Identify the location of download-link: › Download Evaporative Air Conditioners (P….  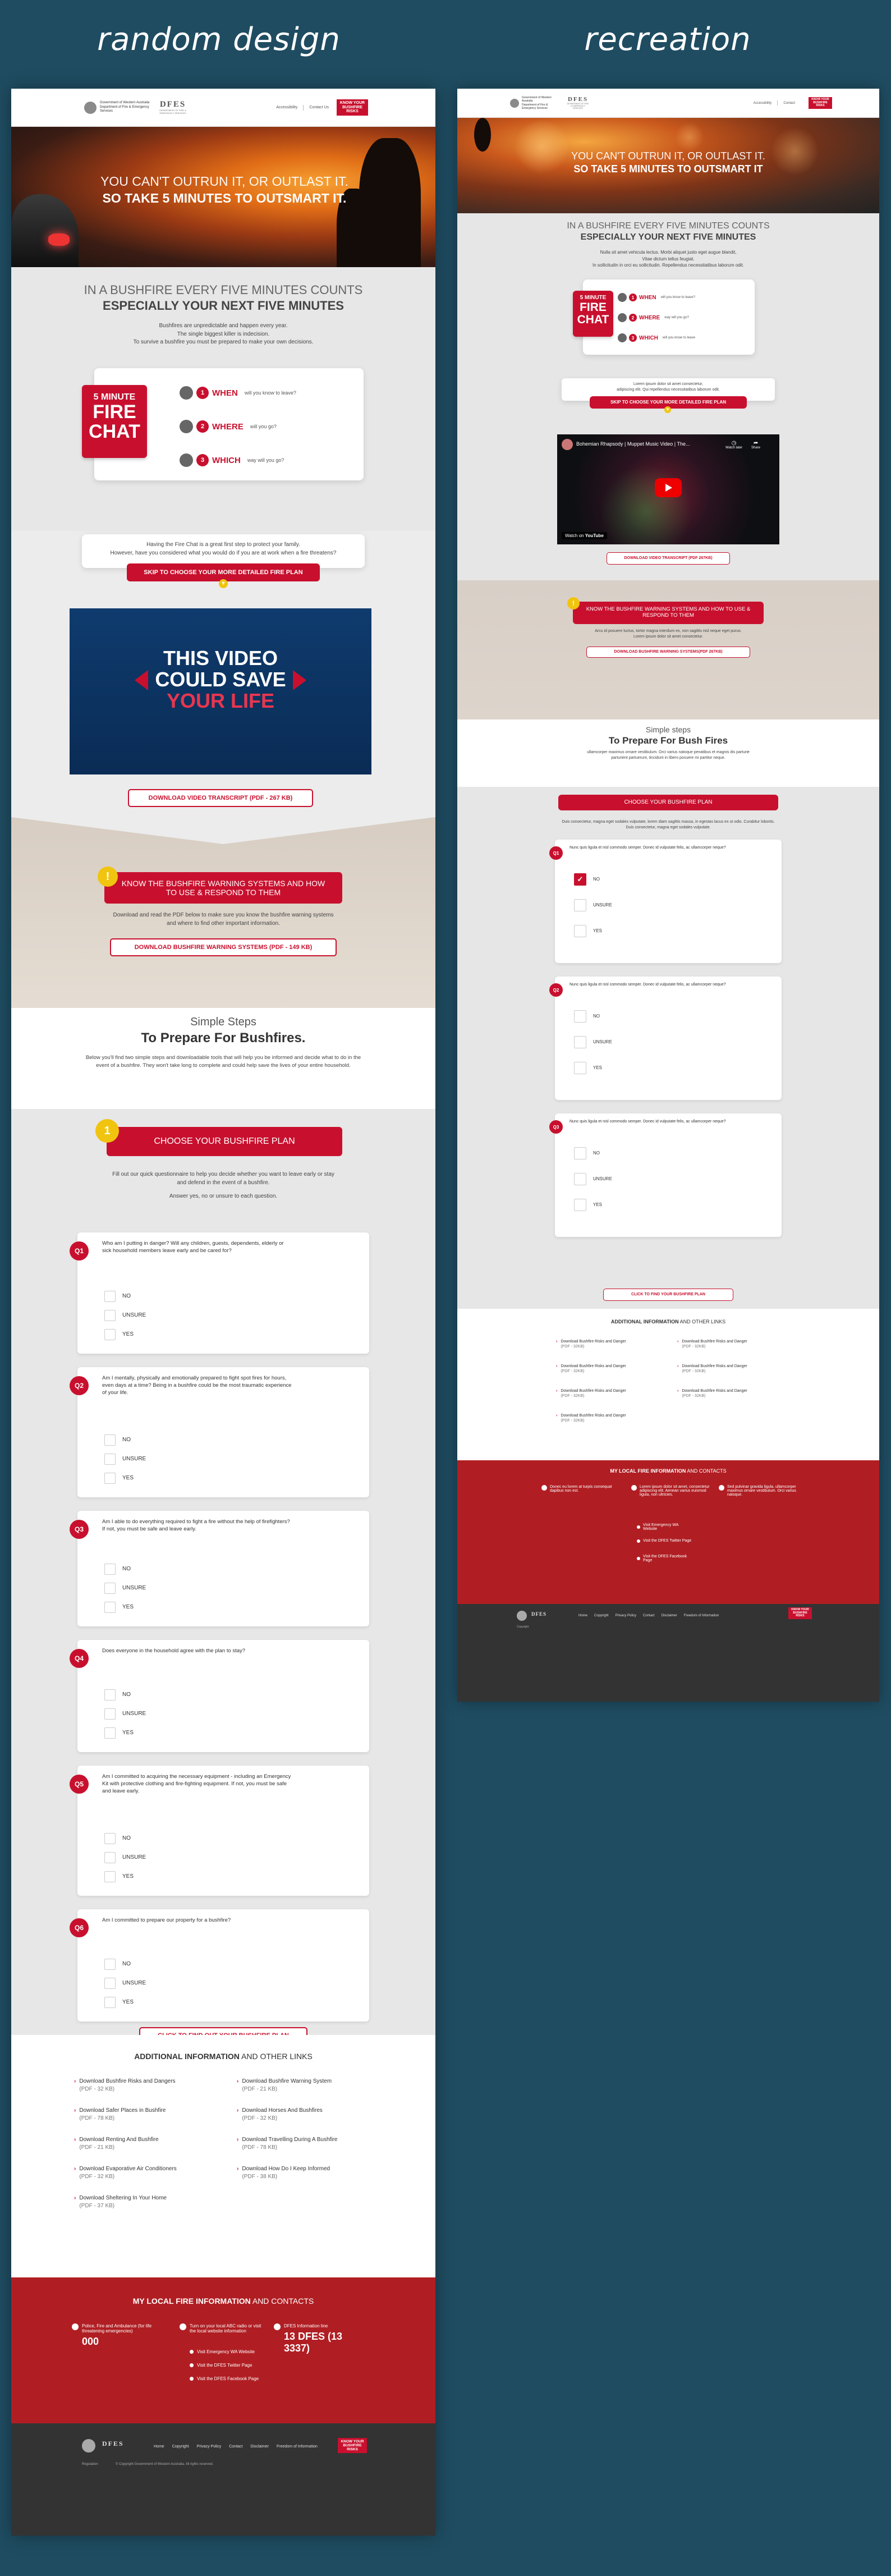
(125, 2172).